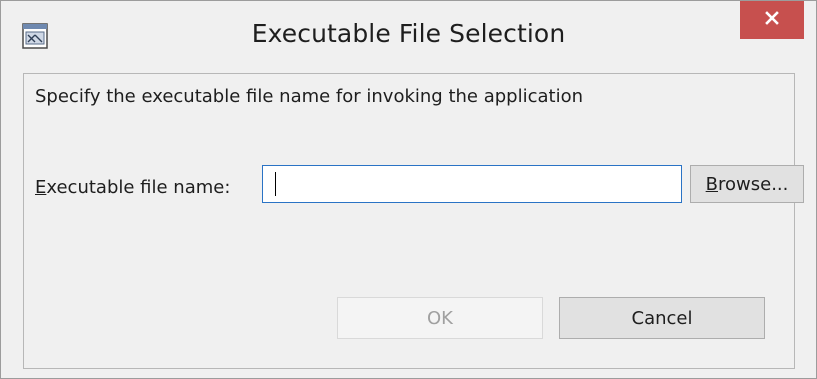  What do you see at coordinates (472, 184) in the screenshot?
I see `executable-file-name-input` at bounding box center [472, 184].